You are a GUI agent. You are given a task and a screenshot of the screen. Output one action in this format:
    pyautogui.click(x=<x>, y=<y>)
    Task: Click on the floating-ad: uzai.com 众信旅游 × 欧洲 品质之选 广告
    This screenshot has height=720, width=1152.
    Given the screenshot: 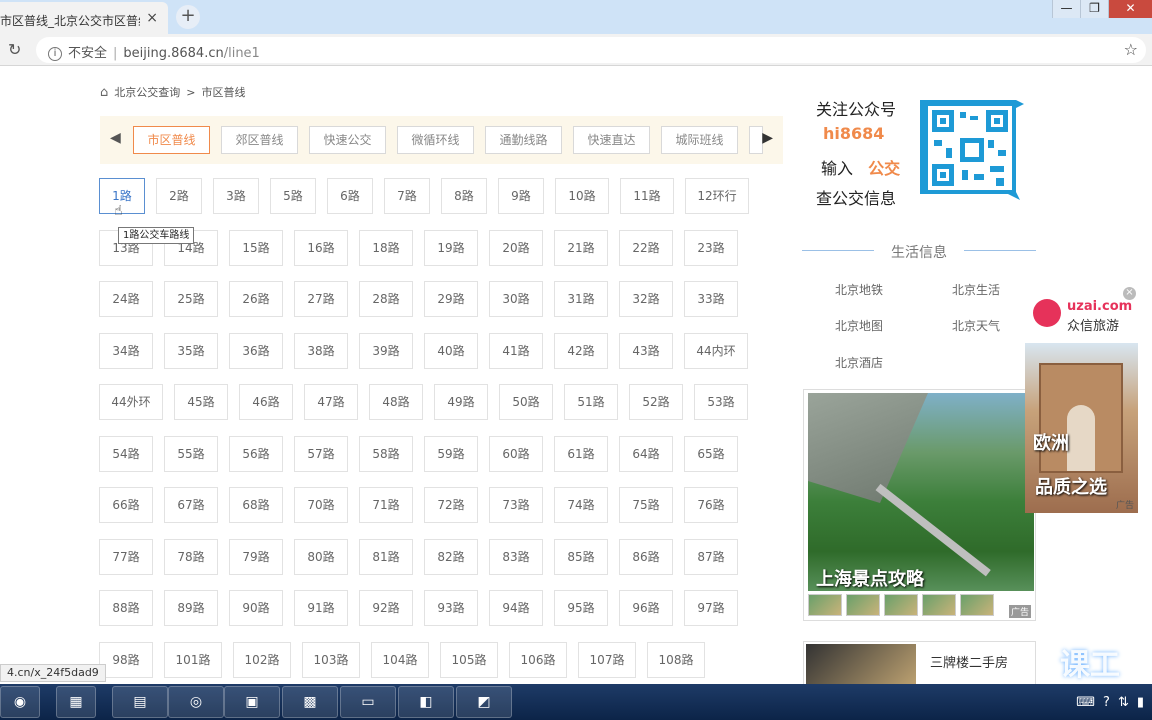 What is the action you would take?
    pyautogui.click(x=1081, y=399)
    